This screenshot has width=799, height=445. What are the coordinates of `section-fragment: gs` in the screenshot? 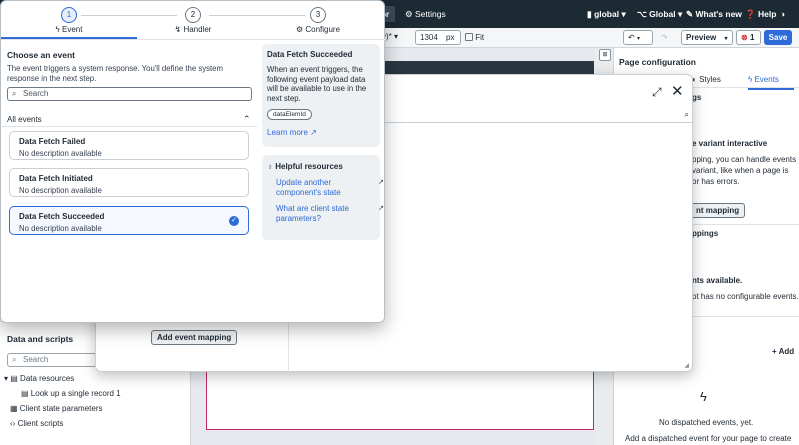 It's located at (697, 97).